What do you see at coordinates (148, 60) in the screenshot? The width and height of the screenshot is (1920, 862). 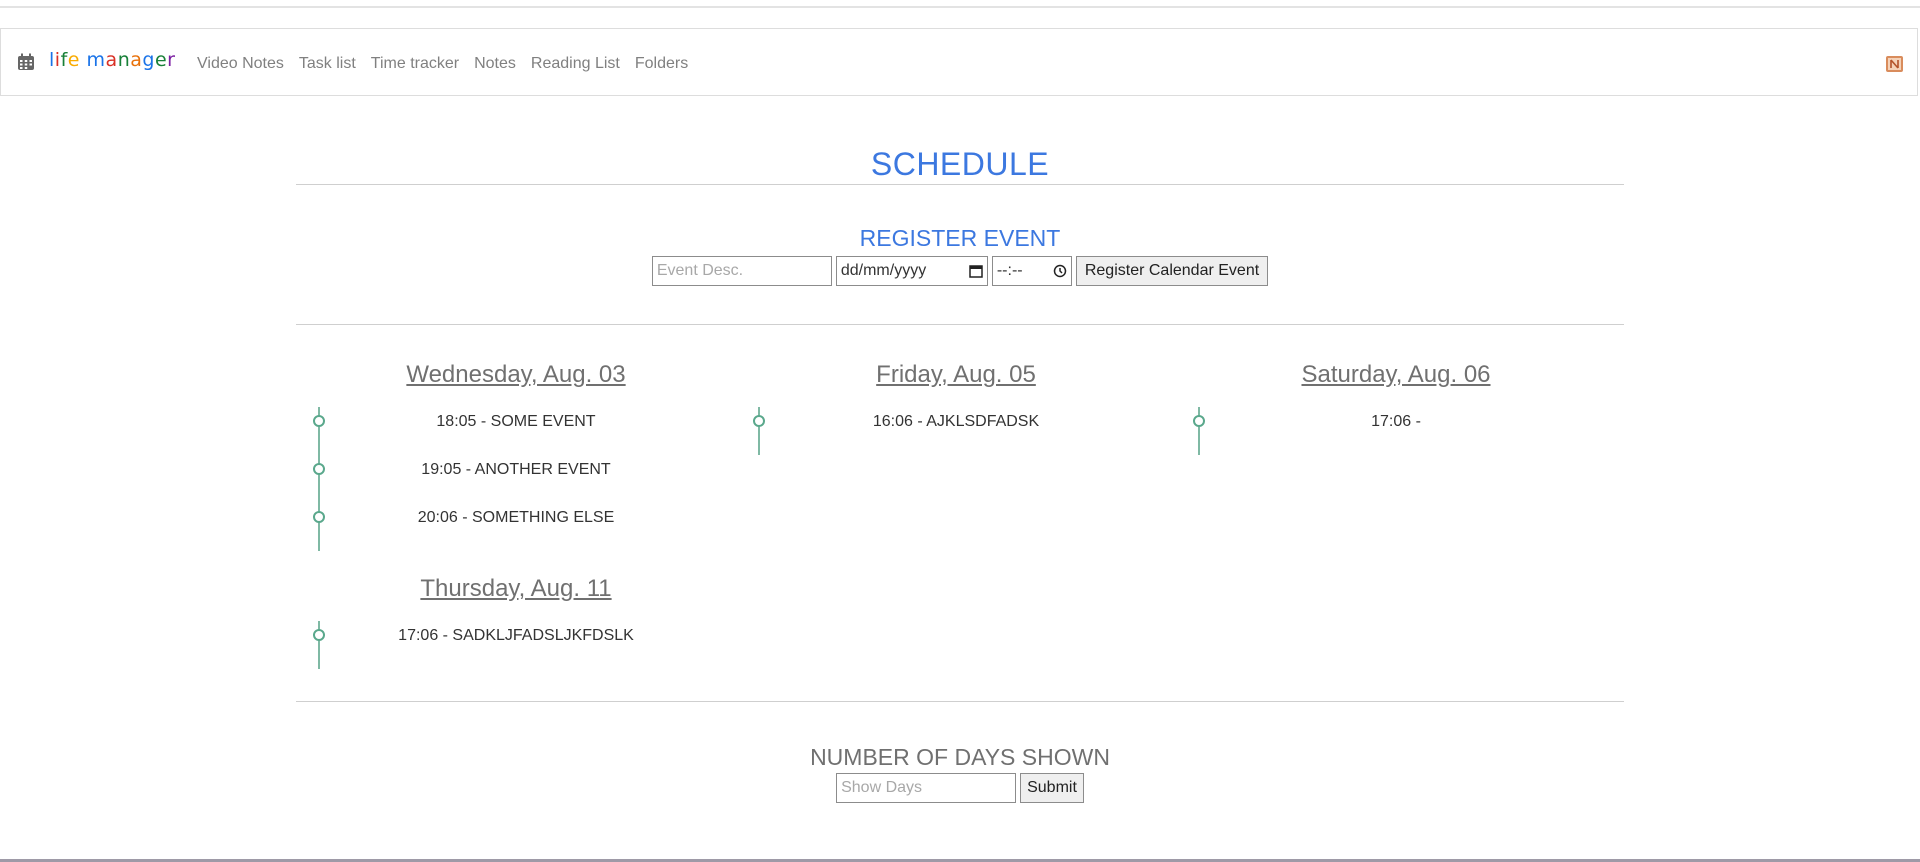 I see `brand-letter: g` at bounding box center [148, 60].